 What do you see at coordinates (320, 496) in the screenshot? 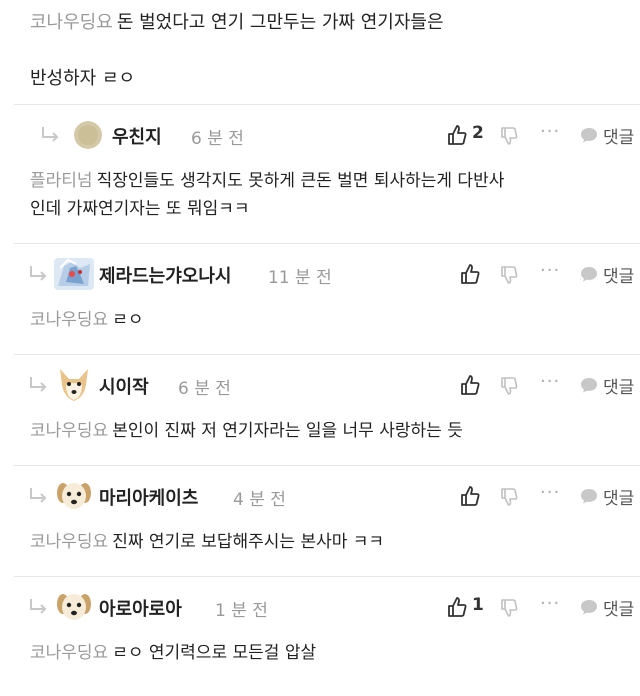
I see `reply-header: 마리아케이츠 4 분 전 ··· 댓글` at bounding box center [320, 496].